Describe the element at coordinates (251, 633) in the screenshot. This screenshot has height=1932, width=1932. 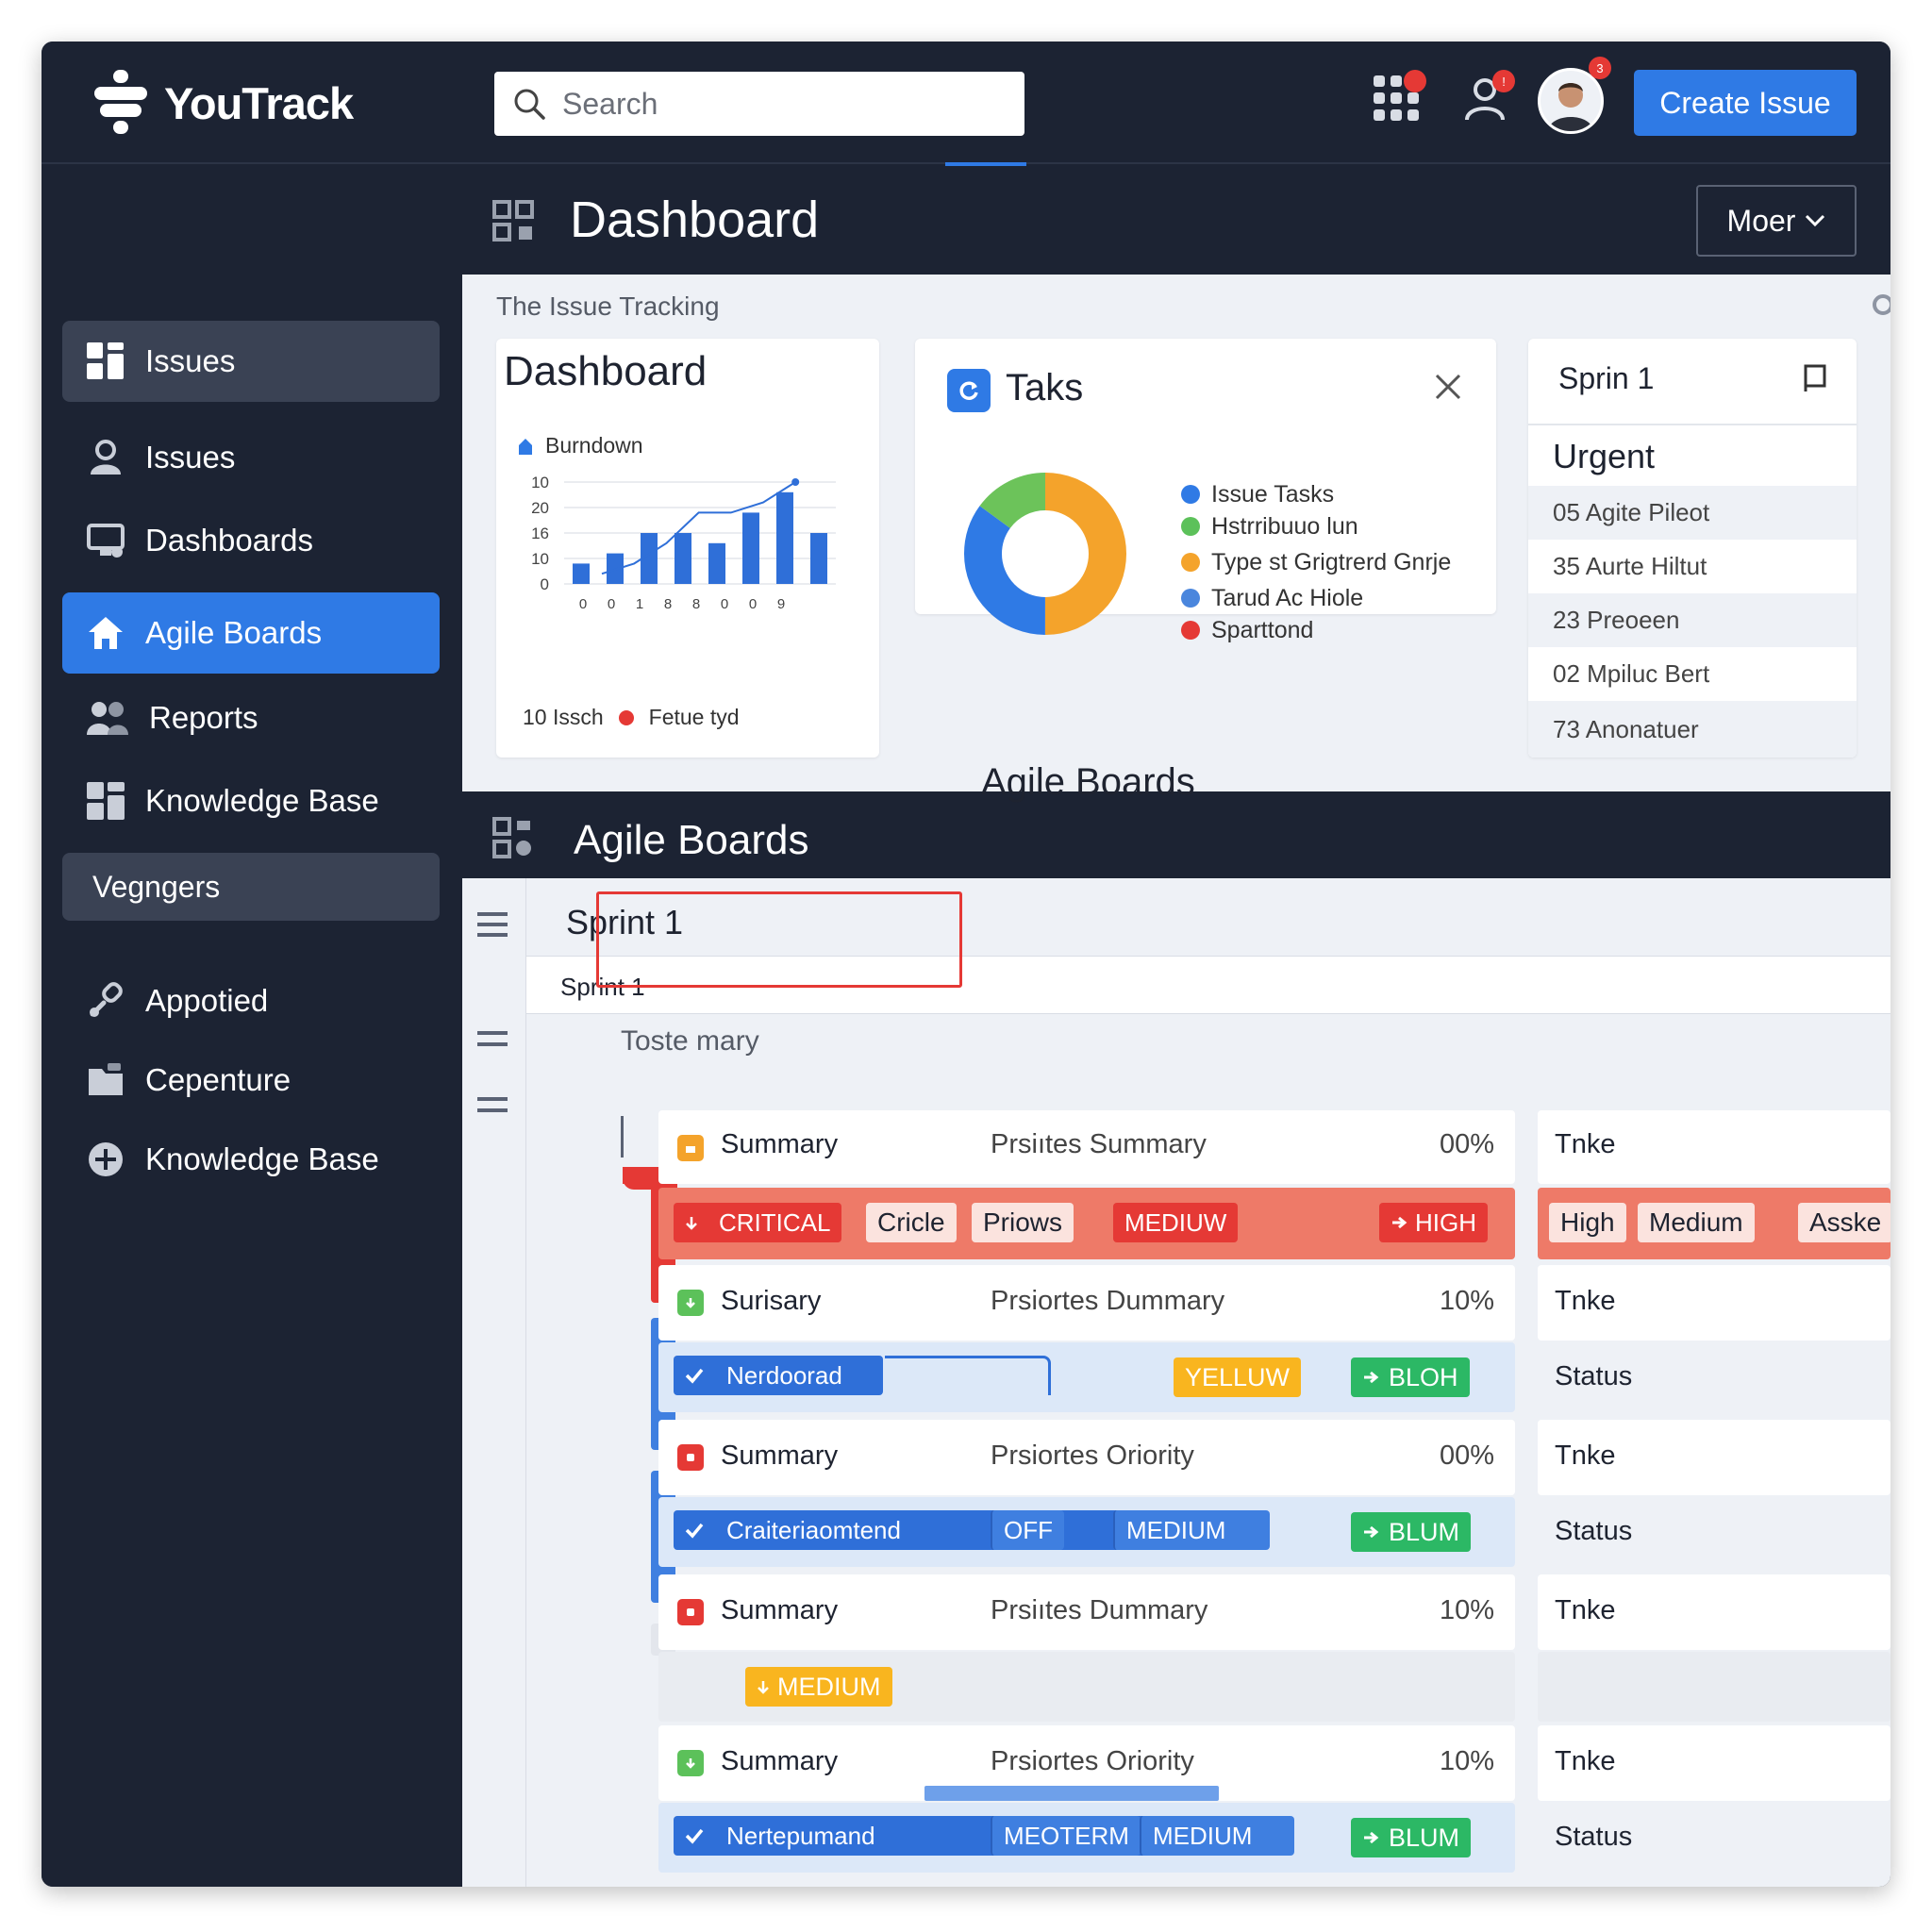
I see `sidebar-item-agile-boards: Agile Boards` at that location.